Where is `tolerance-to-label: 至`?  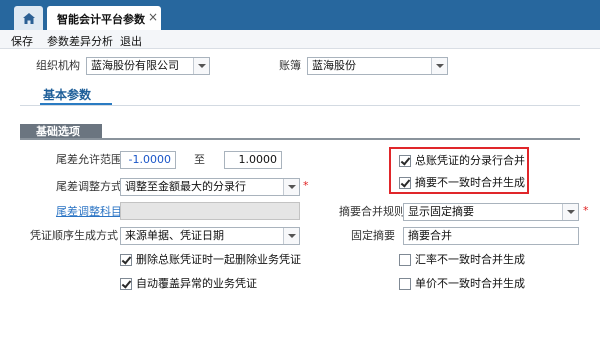 tolerance-to-label: 至 is located at coordinates (199, 159).